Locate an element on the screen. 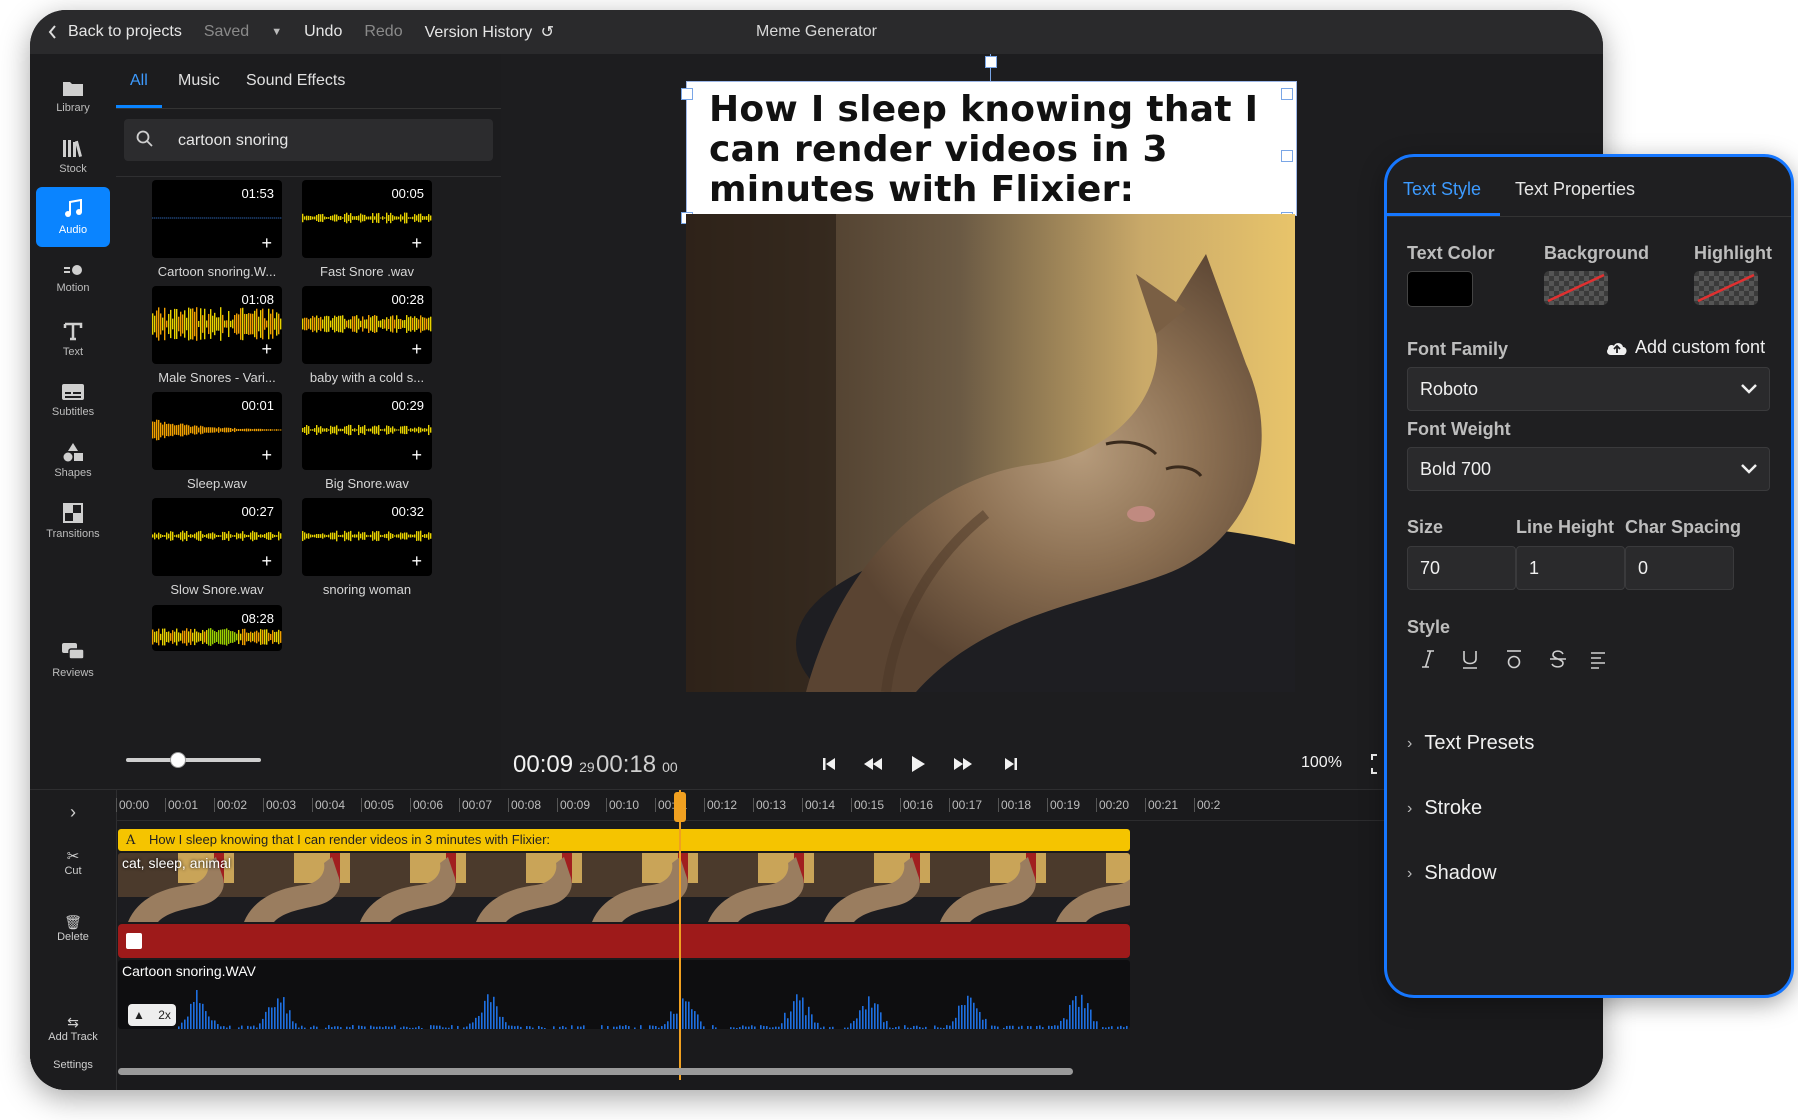 Image resolution: width=1798 pixels, height=1120 pixels. zoom-level: 100% is located at coordinates (1321, 763).